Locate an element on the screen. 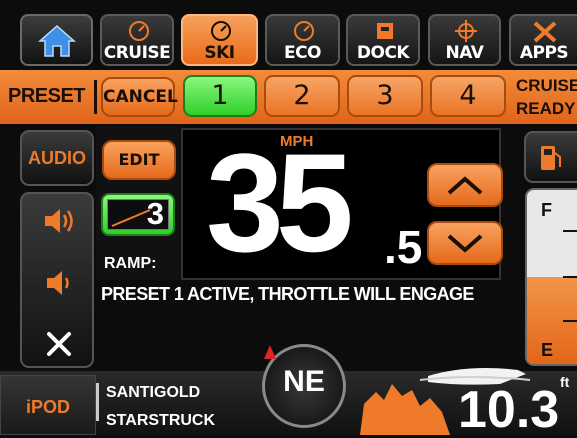 The width and height of the screenshot is (577, 438). chevron-down-icon is located at coordinates (465, 243).